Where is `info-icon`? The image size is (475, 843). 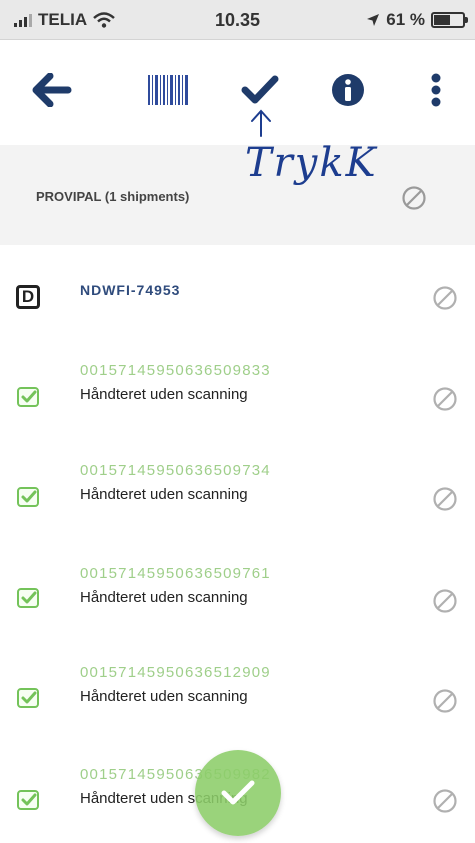
info-icon is located at coordinates (348, 90).